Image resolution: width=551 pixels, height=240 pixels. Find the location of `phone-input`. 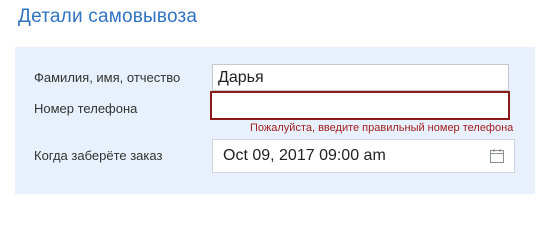

phone-input is located at coordinates (360, 105).